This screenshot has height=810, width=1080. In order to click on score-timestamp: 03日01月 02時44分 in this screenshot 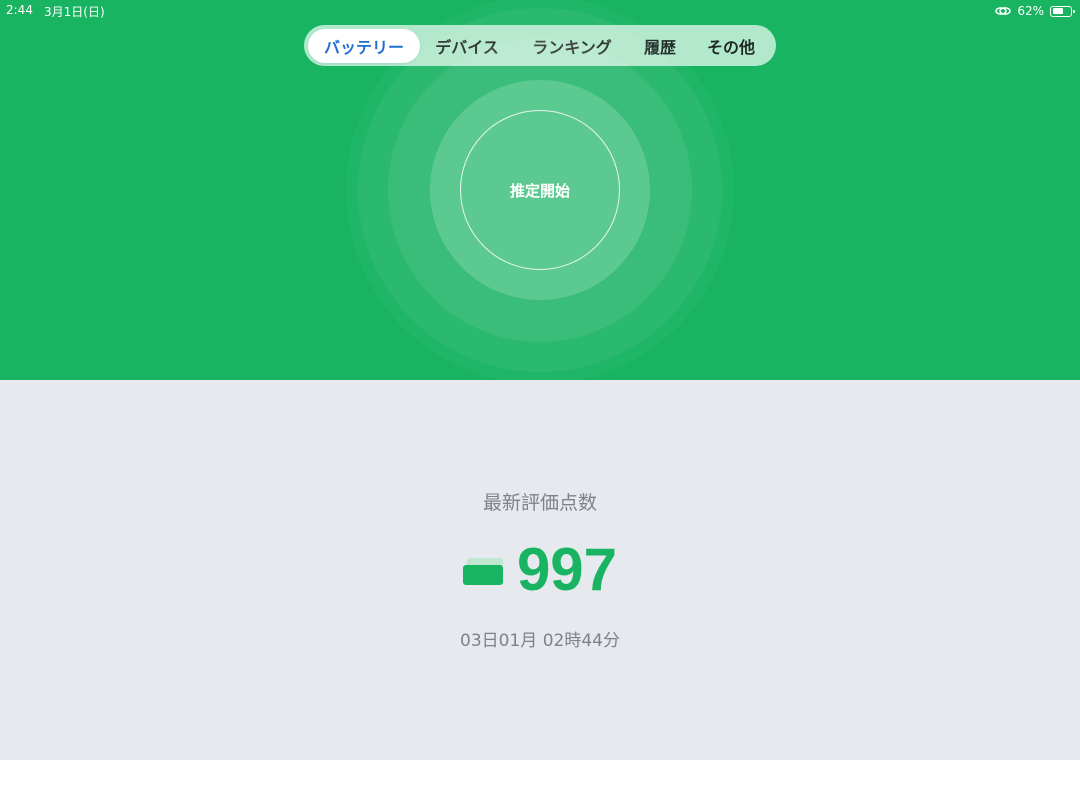, I will do `click(540, 641)`.